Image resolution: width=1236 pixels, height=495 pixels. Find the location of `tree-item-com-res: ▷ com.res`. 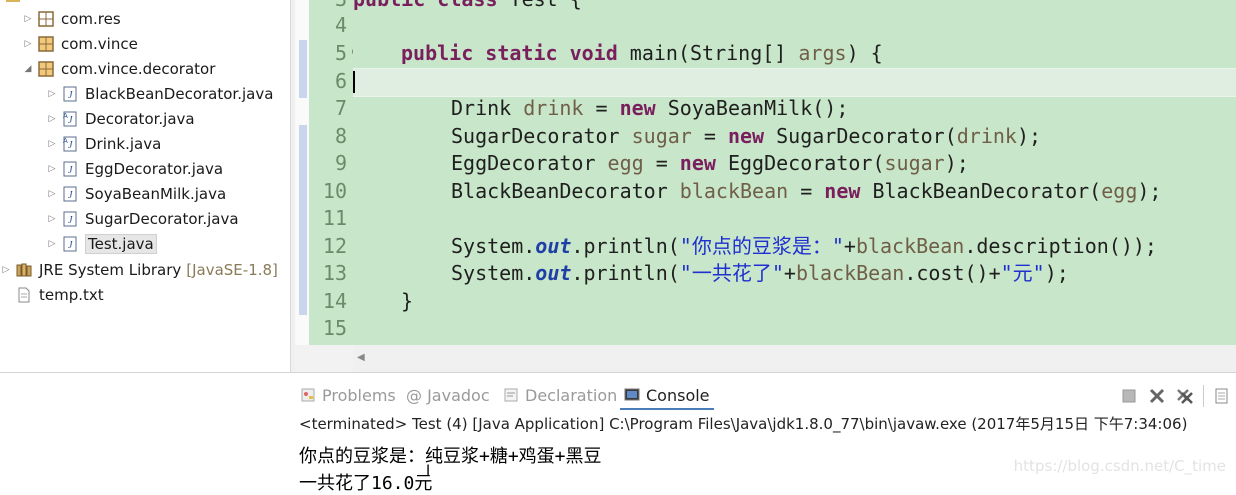

tree-item-com-res: ▷ com.res is located at coordinates (71, 18).